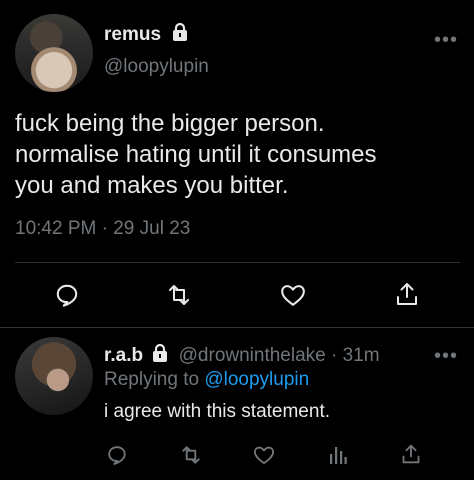 This screenshot has height=480, width=474. I want to click on main-display-name: remus, so click(147, 35).